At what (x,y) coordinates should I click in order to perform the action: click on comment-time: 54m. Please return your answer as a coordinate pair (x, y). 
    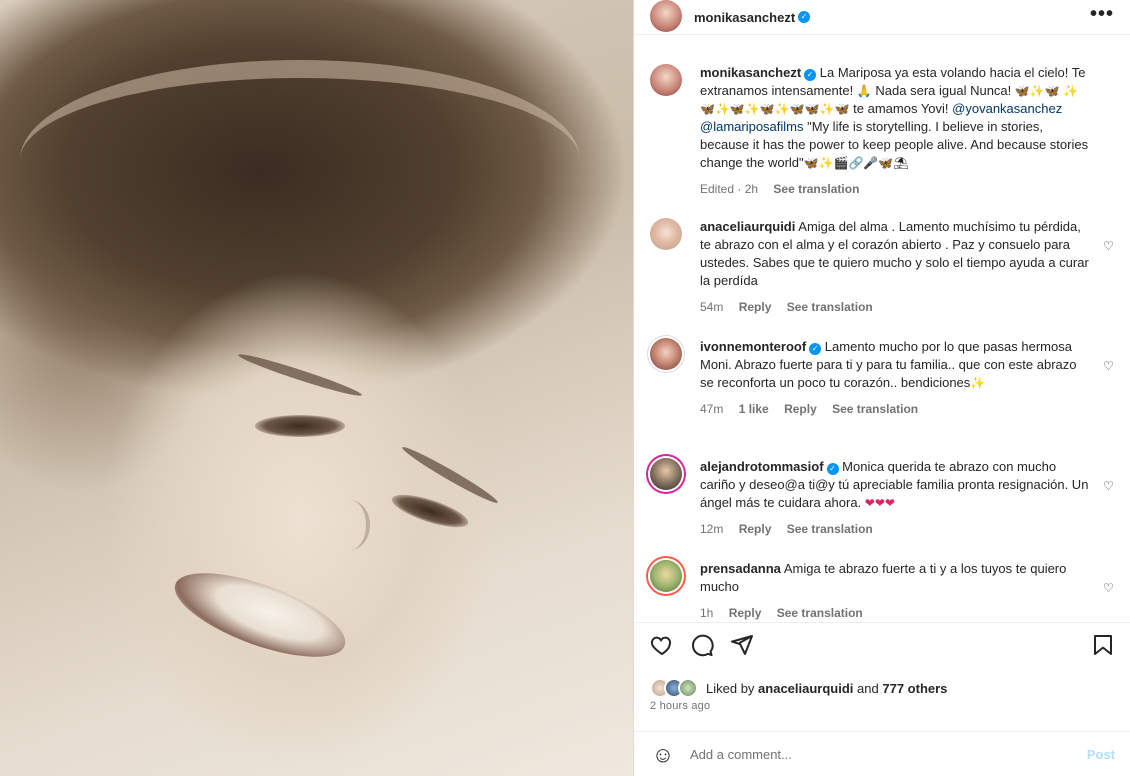
    Looking at the image, I should click on (712, 307).